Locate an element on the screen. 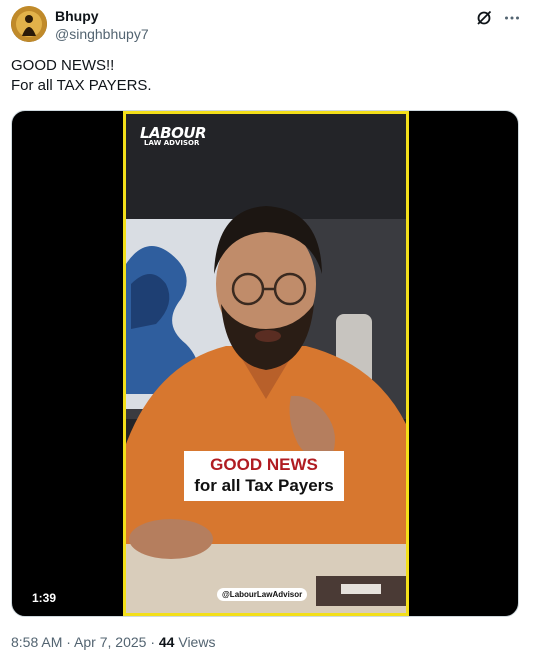 The height and width of the screenshot is (655, 534). tweet-time: 8:58 AM is located at coordinates (36, 642).